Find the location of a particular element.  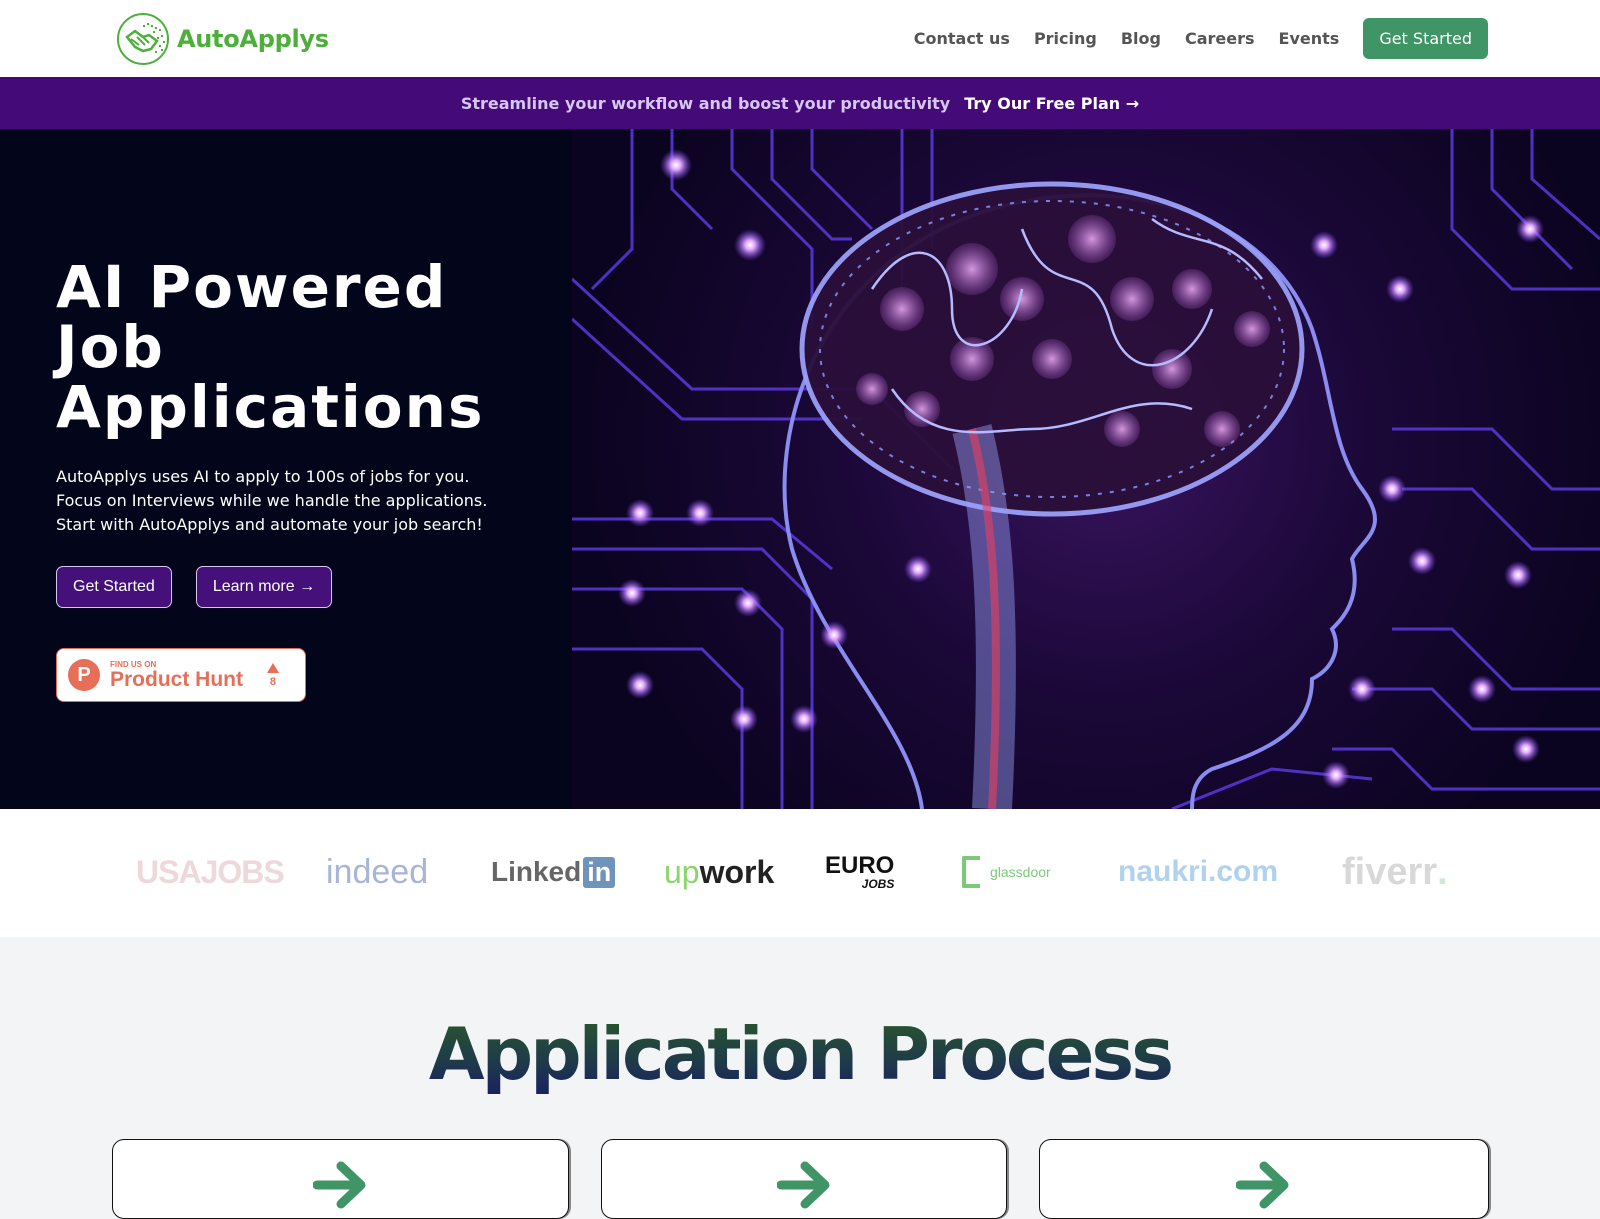

product-hunt-votes: 8 is located at coordinates (272, 675).